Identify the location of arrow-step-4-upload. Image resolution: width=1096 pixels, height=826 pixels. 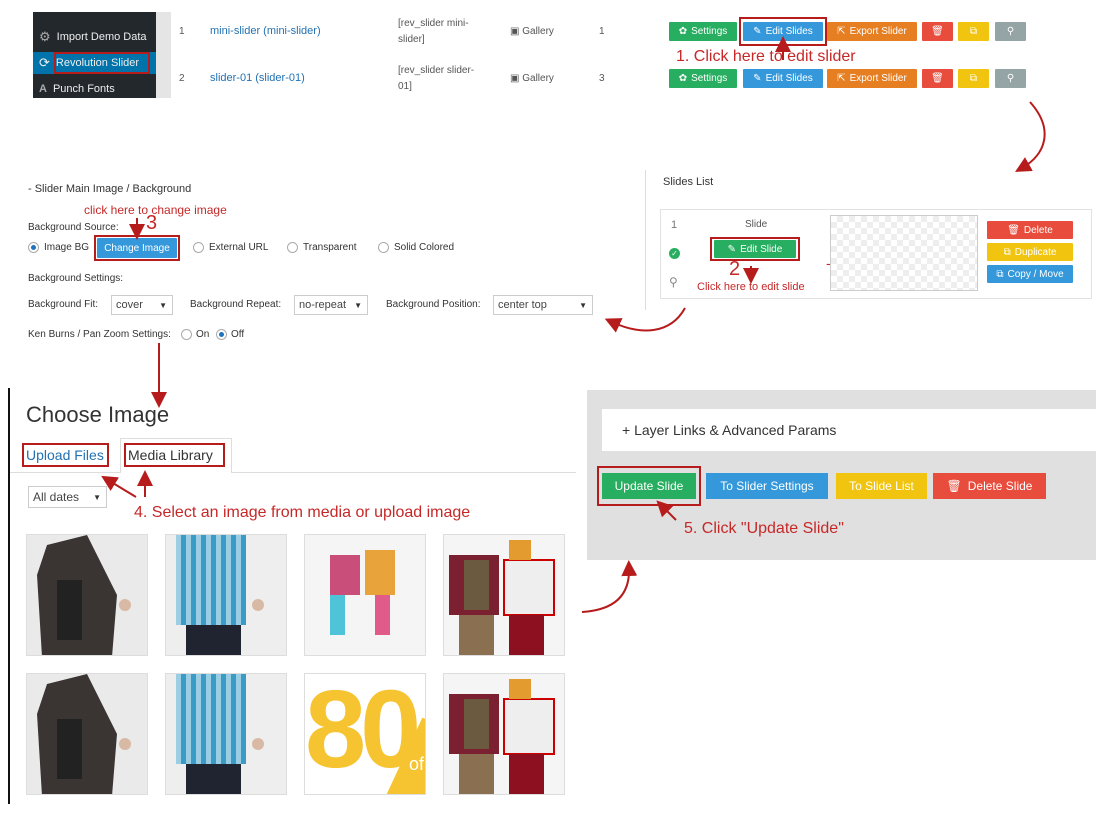
(119, 486).